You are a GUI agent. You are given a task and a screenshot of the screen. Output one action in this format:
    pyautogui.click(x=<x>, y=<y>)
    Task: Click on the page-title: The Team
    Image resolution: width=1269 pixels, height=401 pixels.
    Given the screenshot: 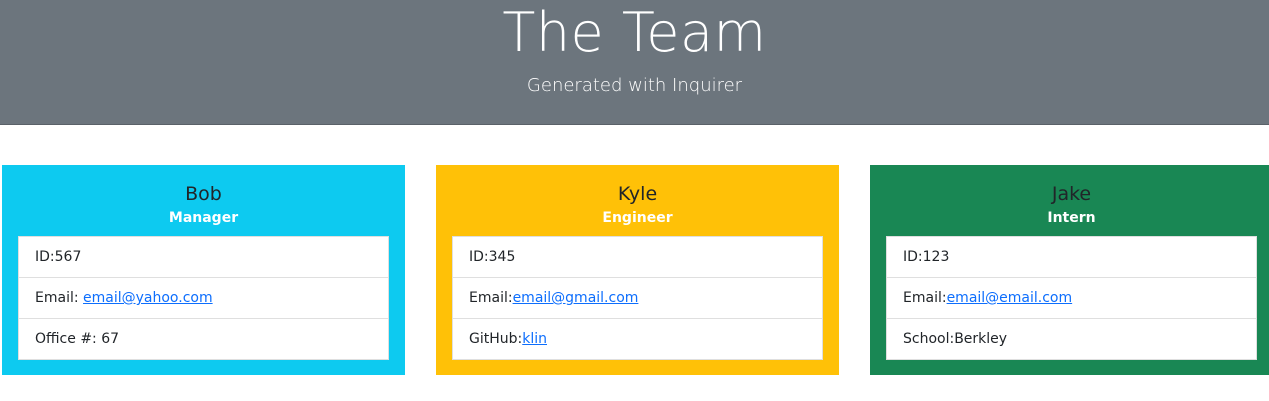 What is the action you would take?
    pyautogui.click(x=634, y=32)
    